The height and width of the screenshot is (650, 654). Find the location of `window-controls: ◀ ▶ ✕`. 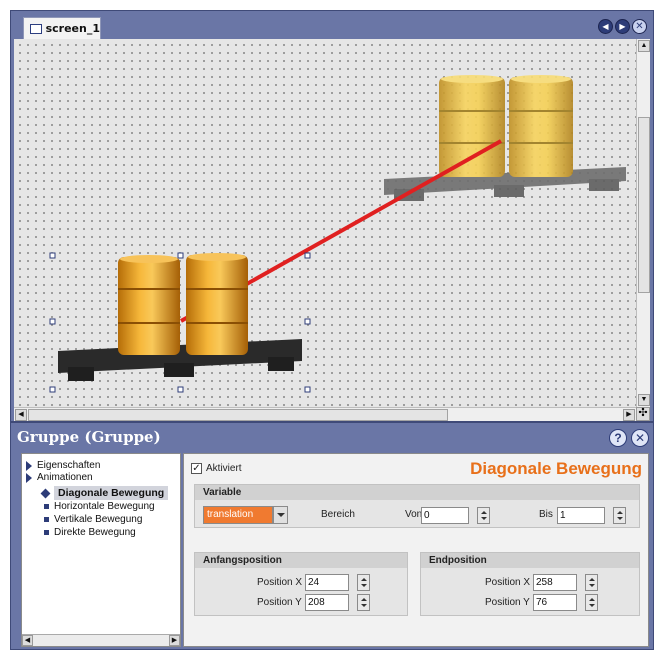

window-controls: ◀ ▶ ✕ is located at coordinates (622, 26).